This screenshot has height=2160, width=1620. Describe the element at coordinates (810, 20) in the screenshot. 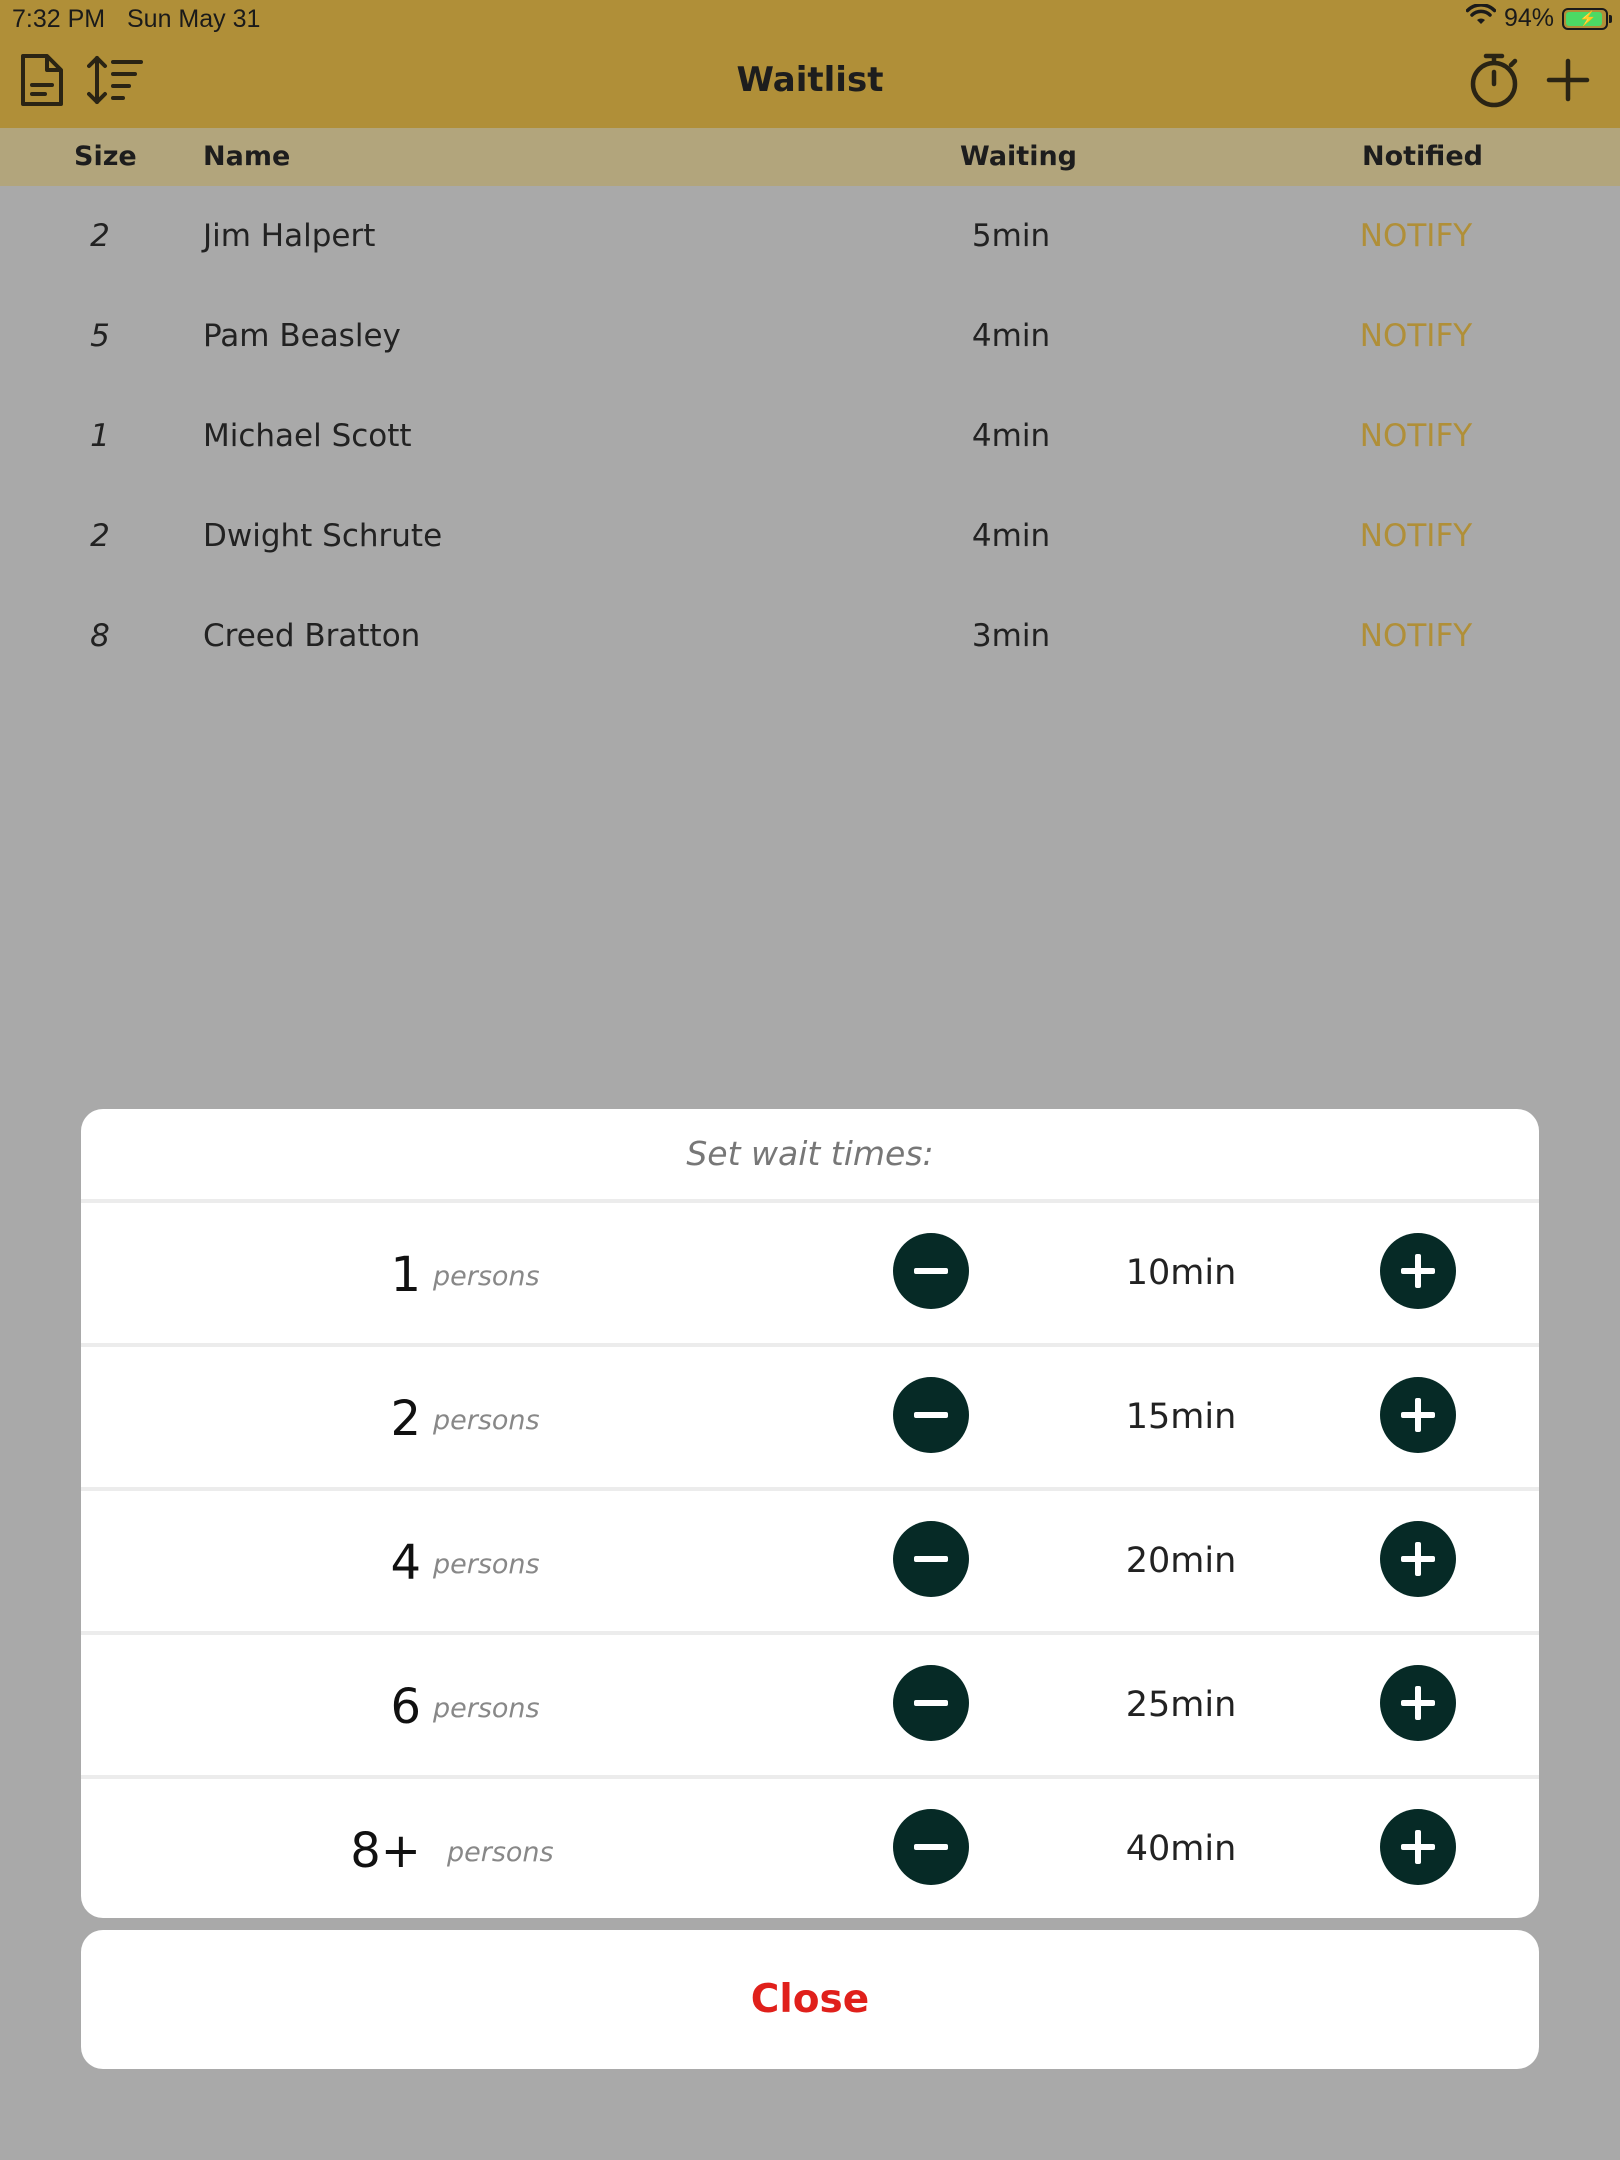

I see `status-bar: 7:32 PM Sun May 31 94% ⚡` at that location.